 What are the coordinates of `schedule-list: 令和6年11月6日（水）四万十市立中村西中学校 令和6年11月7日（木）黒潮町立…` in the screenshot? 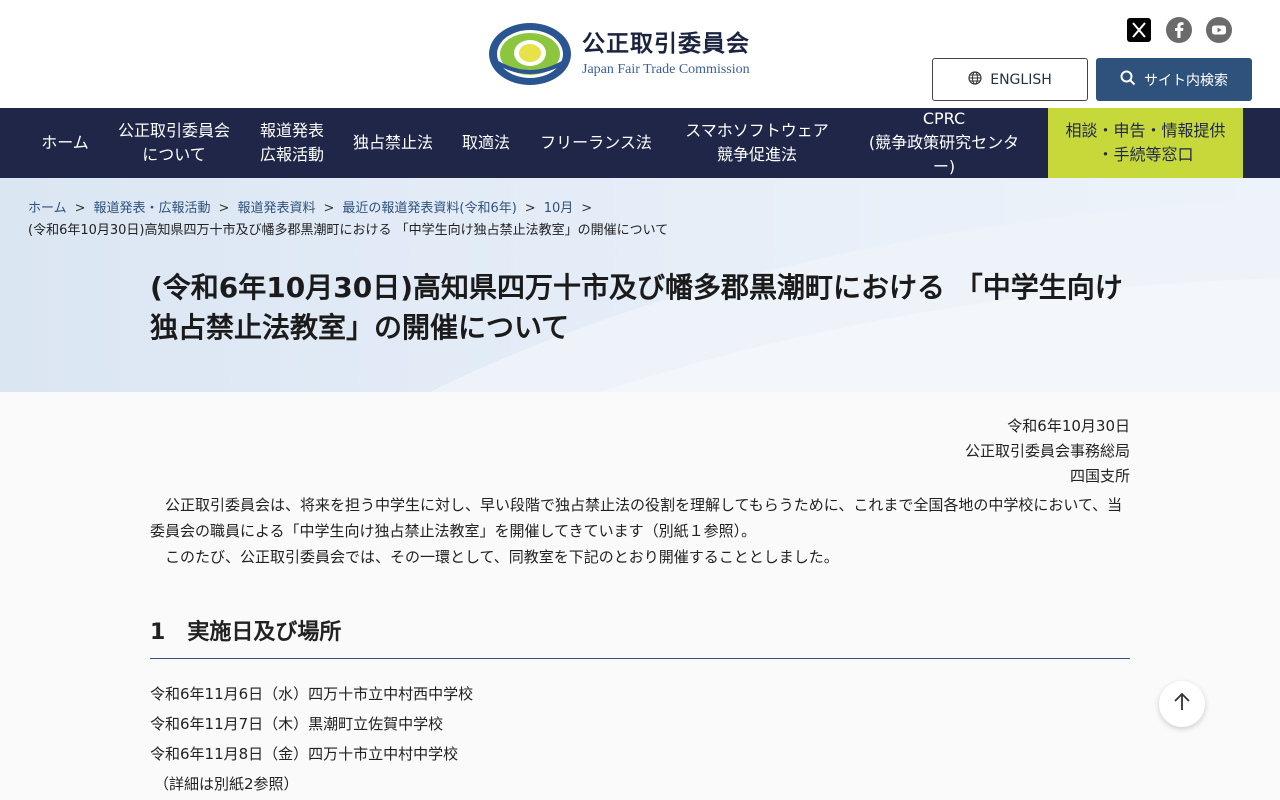 It's located at (640, 739).